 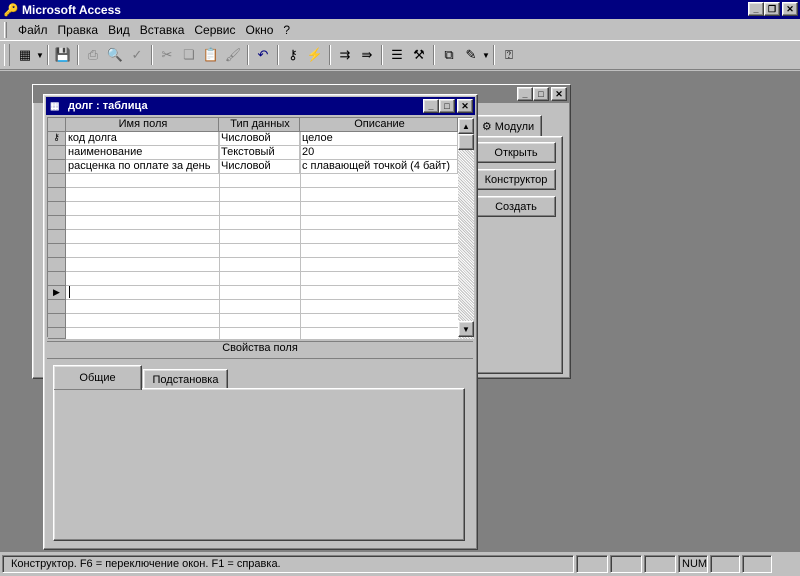 What do you see at coordinates (233, 55) in the screenshot?
I see `format-painter-icon: 🖌` at bounding box center [233, 55].